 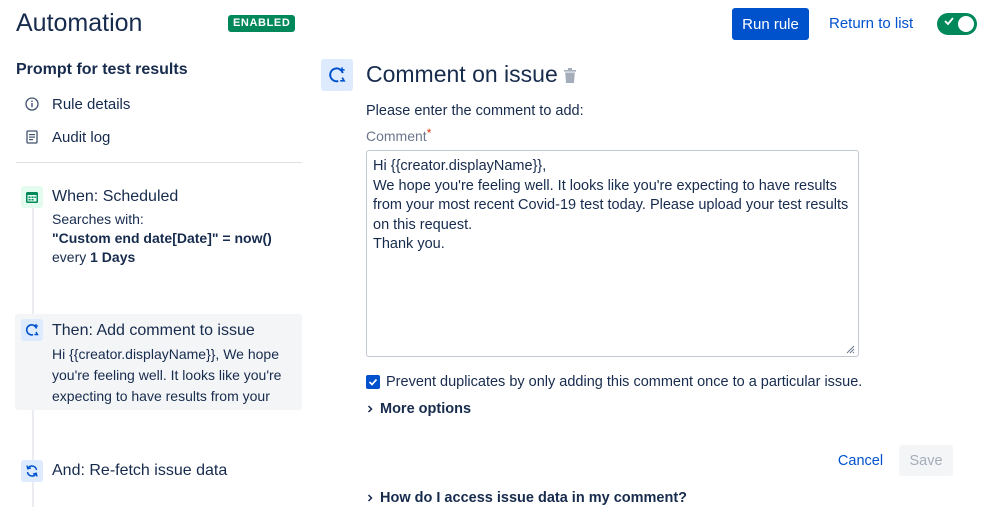 What do you see at coordinates (162, 238) in the screenshot?
I see `when-step-condition: "Custom end date[Date]" = now()` at bounding box center [162, 238].